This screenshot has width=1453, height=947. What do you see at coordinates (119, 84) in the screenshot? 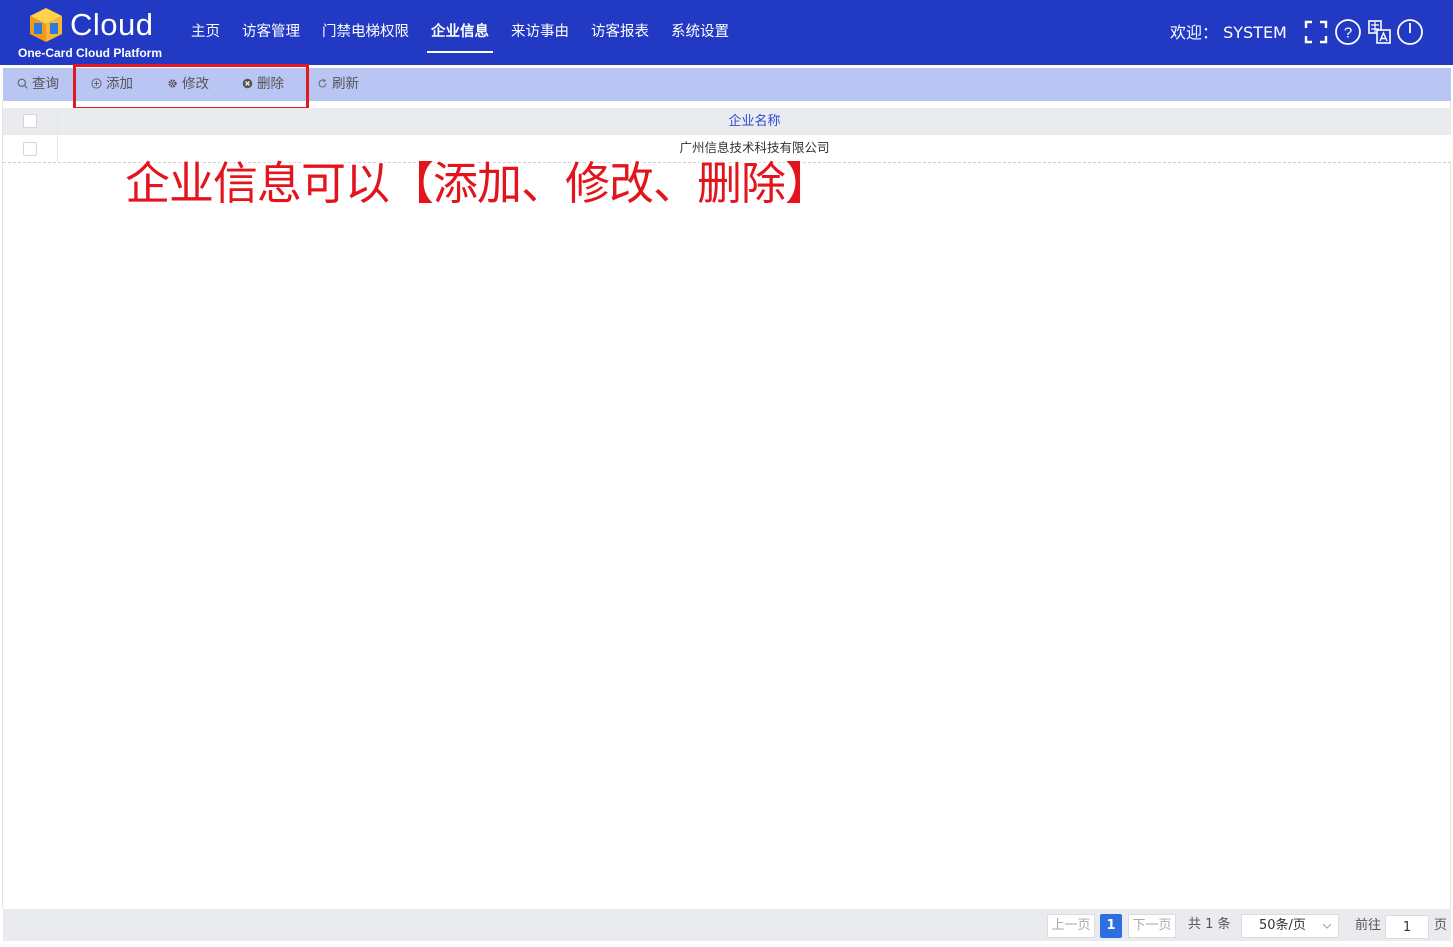
I see `add-label: 添加` at bounding box center [119, 84].